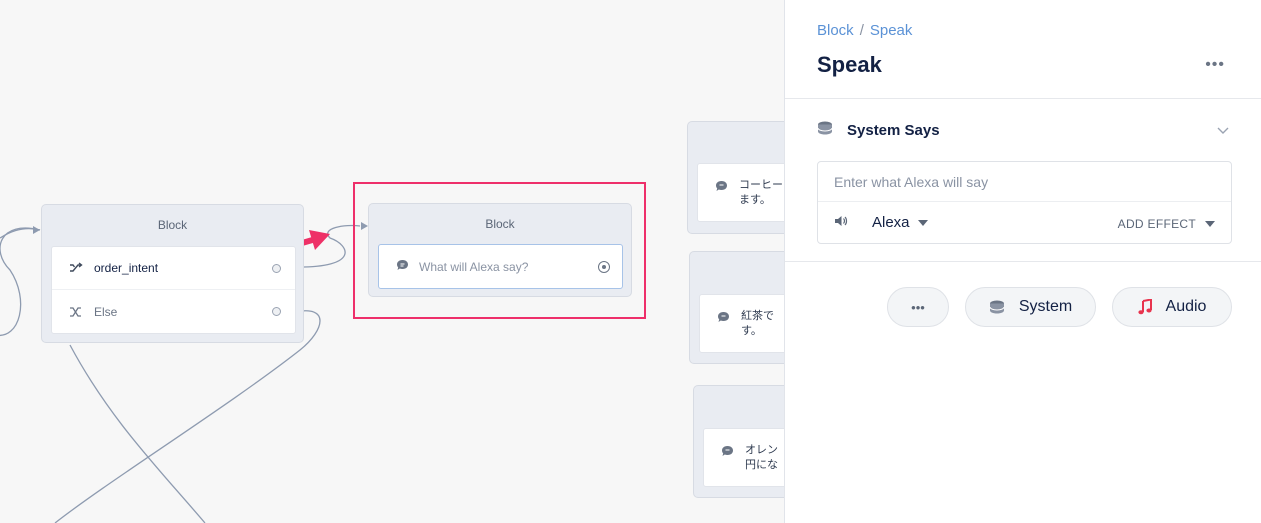 This screenshot has height=523, width=1261. What do you see at coordinates (106, 311) in the screenshot?
I see `else-label: Else` at bounding box center [106, 311].